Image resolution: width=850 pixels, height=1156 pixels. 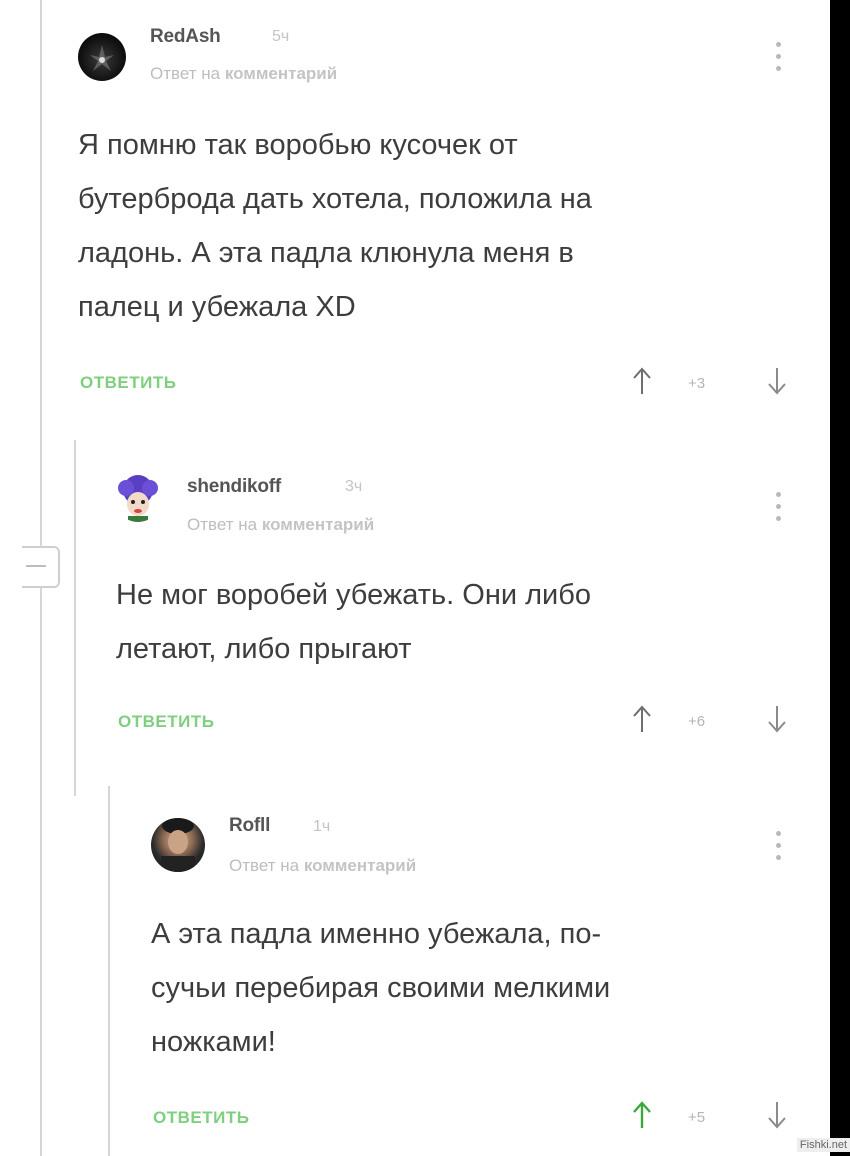 I want to click on comment-line: ножками!, so click(x=213, y=1042).